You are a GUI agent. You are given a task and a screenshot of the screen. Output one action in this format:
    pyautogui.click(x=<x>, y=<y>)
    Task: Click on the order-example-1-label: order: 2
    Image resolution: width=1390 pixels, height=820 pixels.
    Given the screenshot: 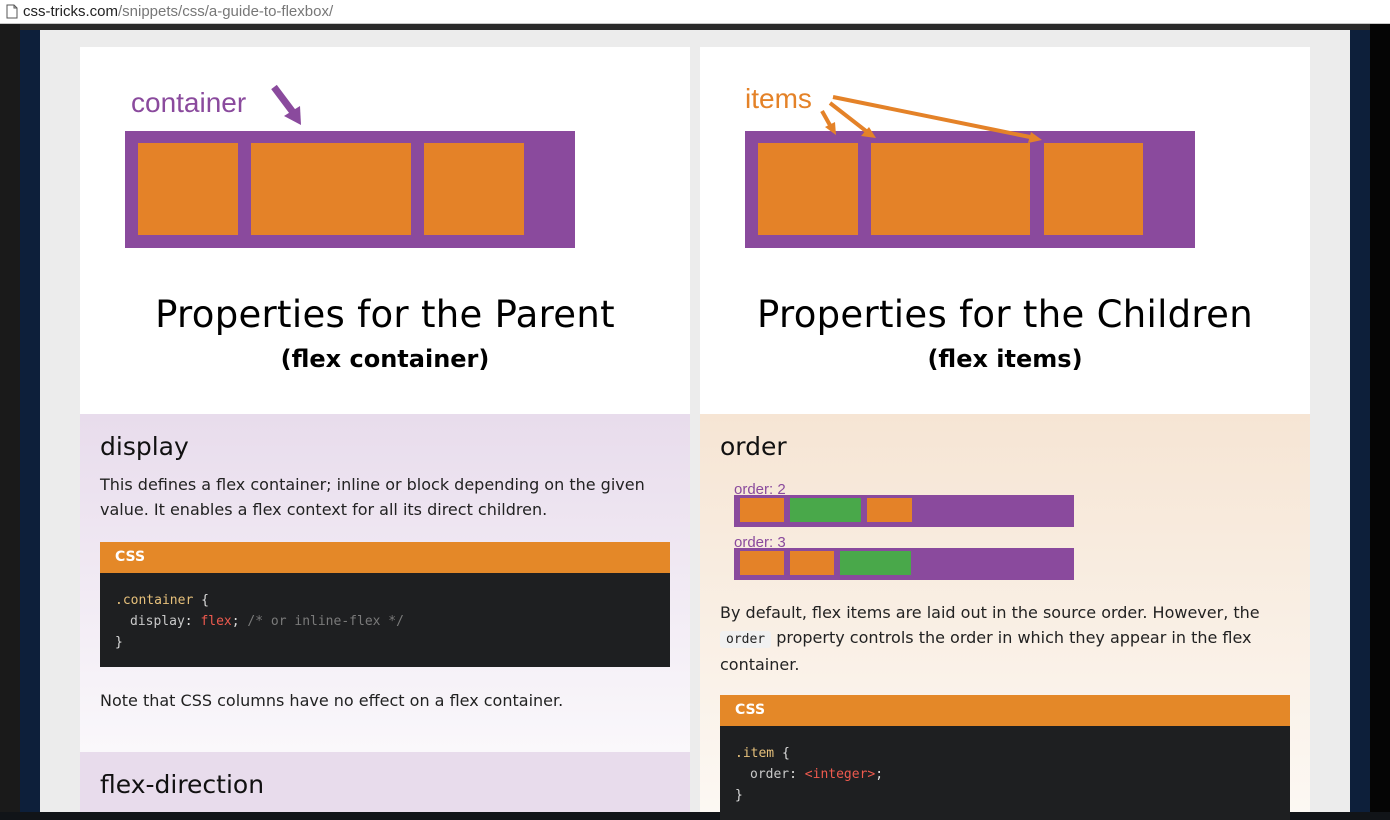 What is the action you would take?
    pyautogui.click(x=760, y=489)
    